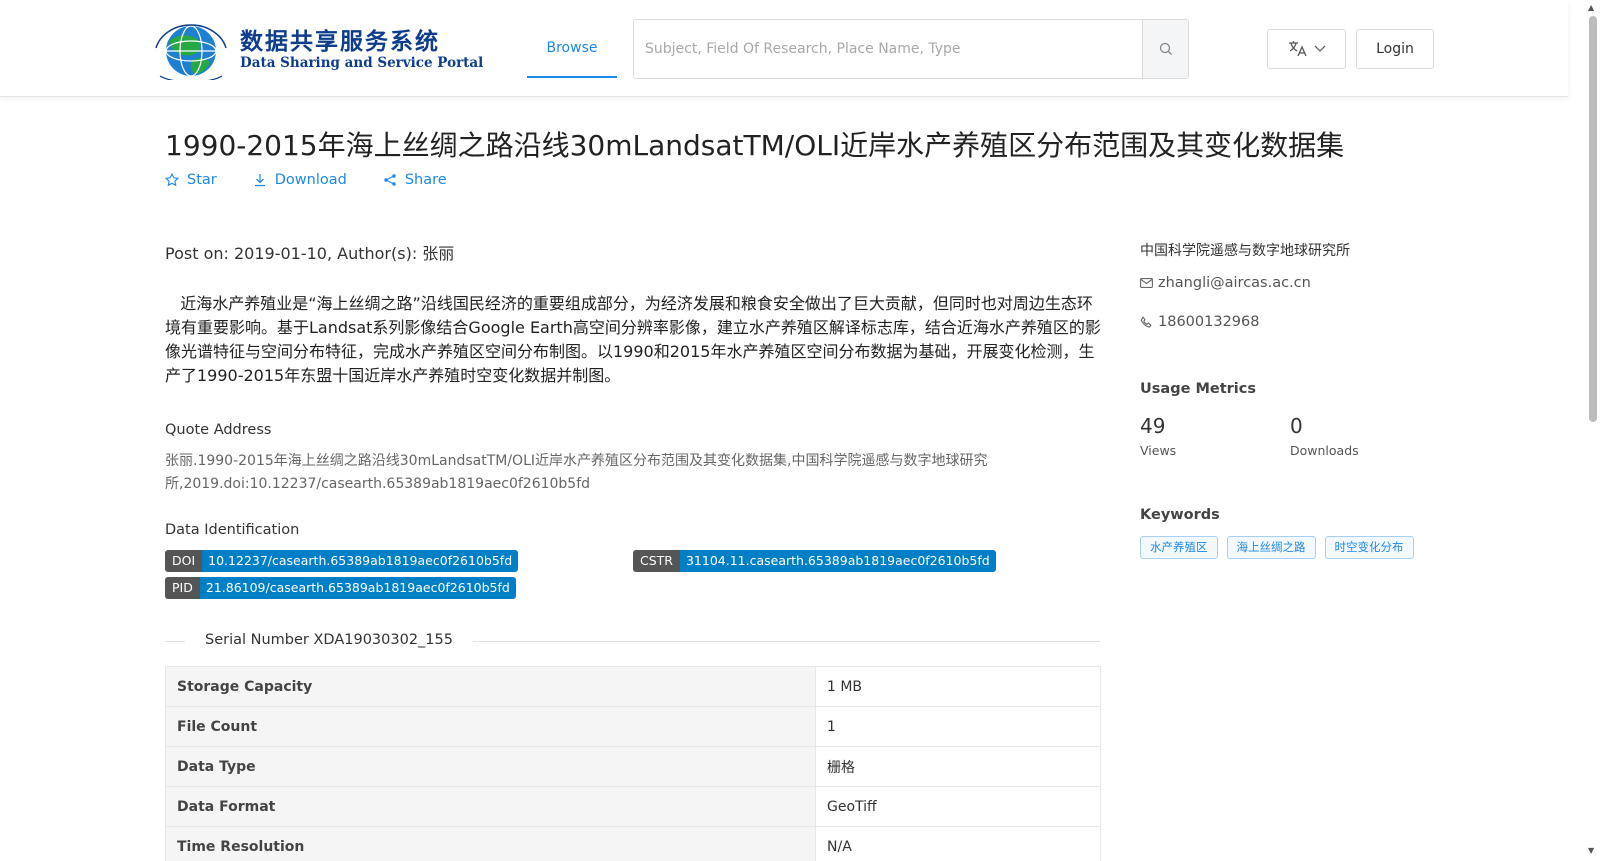 The width and height of the screenshot is (1600, 861). What do you see at coordinates (490, 766) in the screenshot?
I see `table-key: Data Type` at bounding box center [490, 766].